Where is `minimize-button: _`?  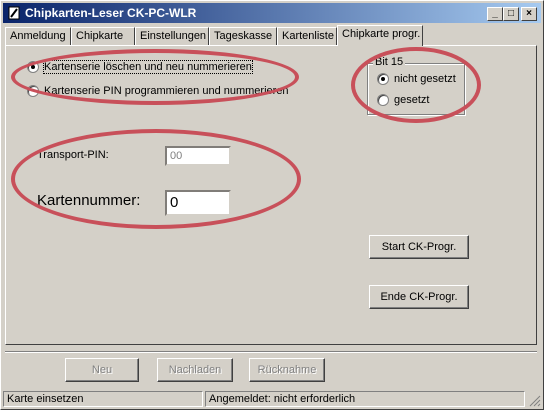
minimize-button: _ is located at coordinates (495, 14).